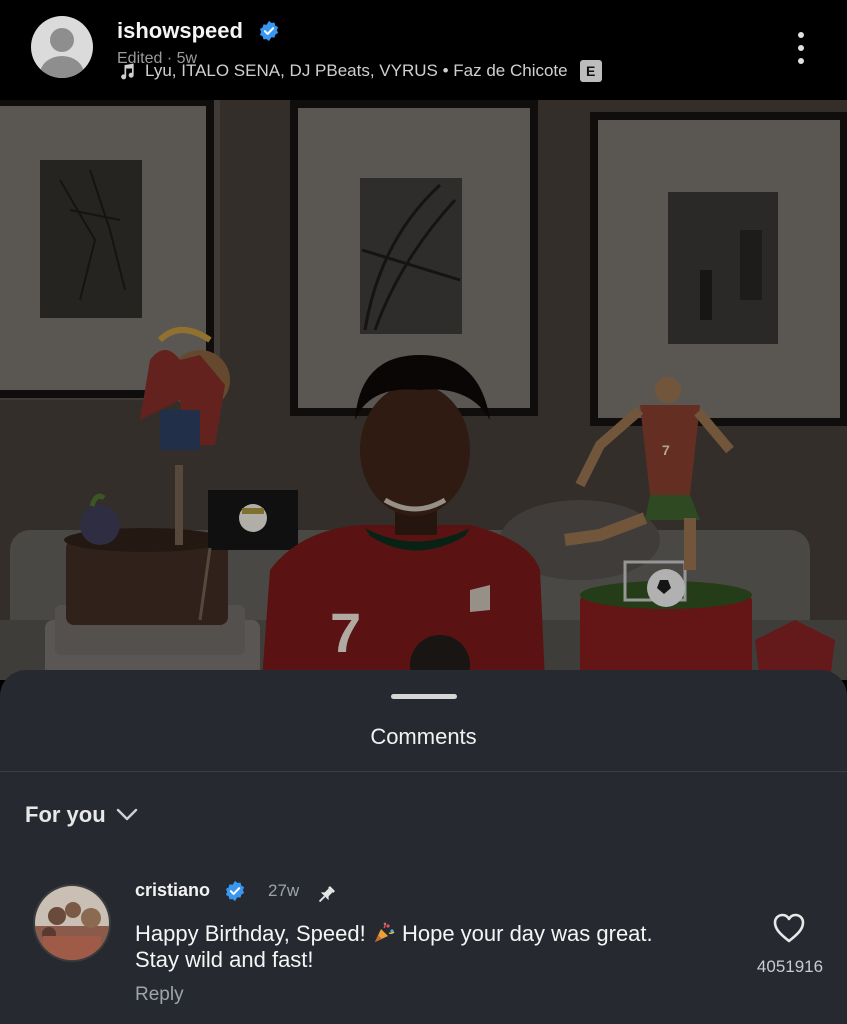  Describe the element at coordinates (326, 894) in the screenshot. I see `pin-icon` at that location.